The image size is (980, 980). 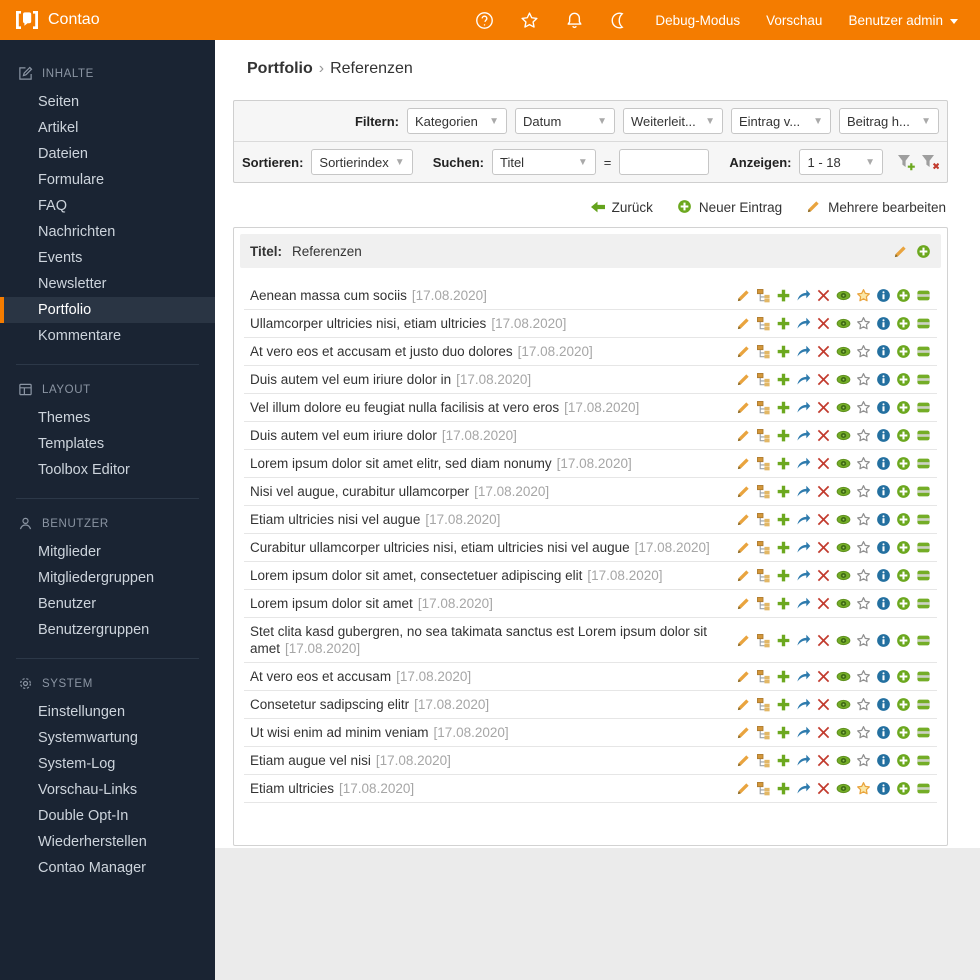 What do you see at coordinates (729, 207) in the screenshot?
I see `neuer-eintrag-button: Neuer Eintrag` at bounding box center [729, 207].